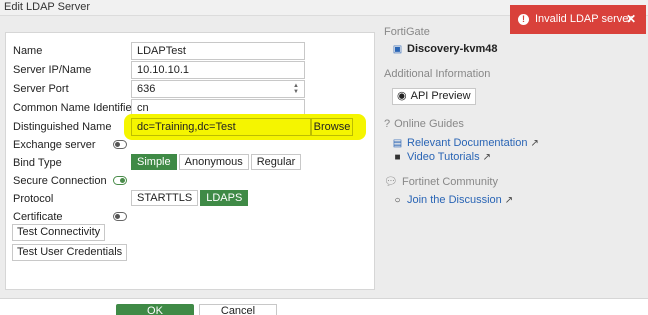 This screenshot has height=315, width=648. Describe the element at coordinates (224, 198) in the screenshot. I see `protocol-ldaps: LDAPS` at that location.